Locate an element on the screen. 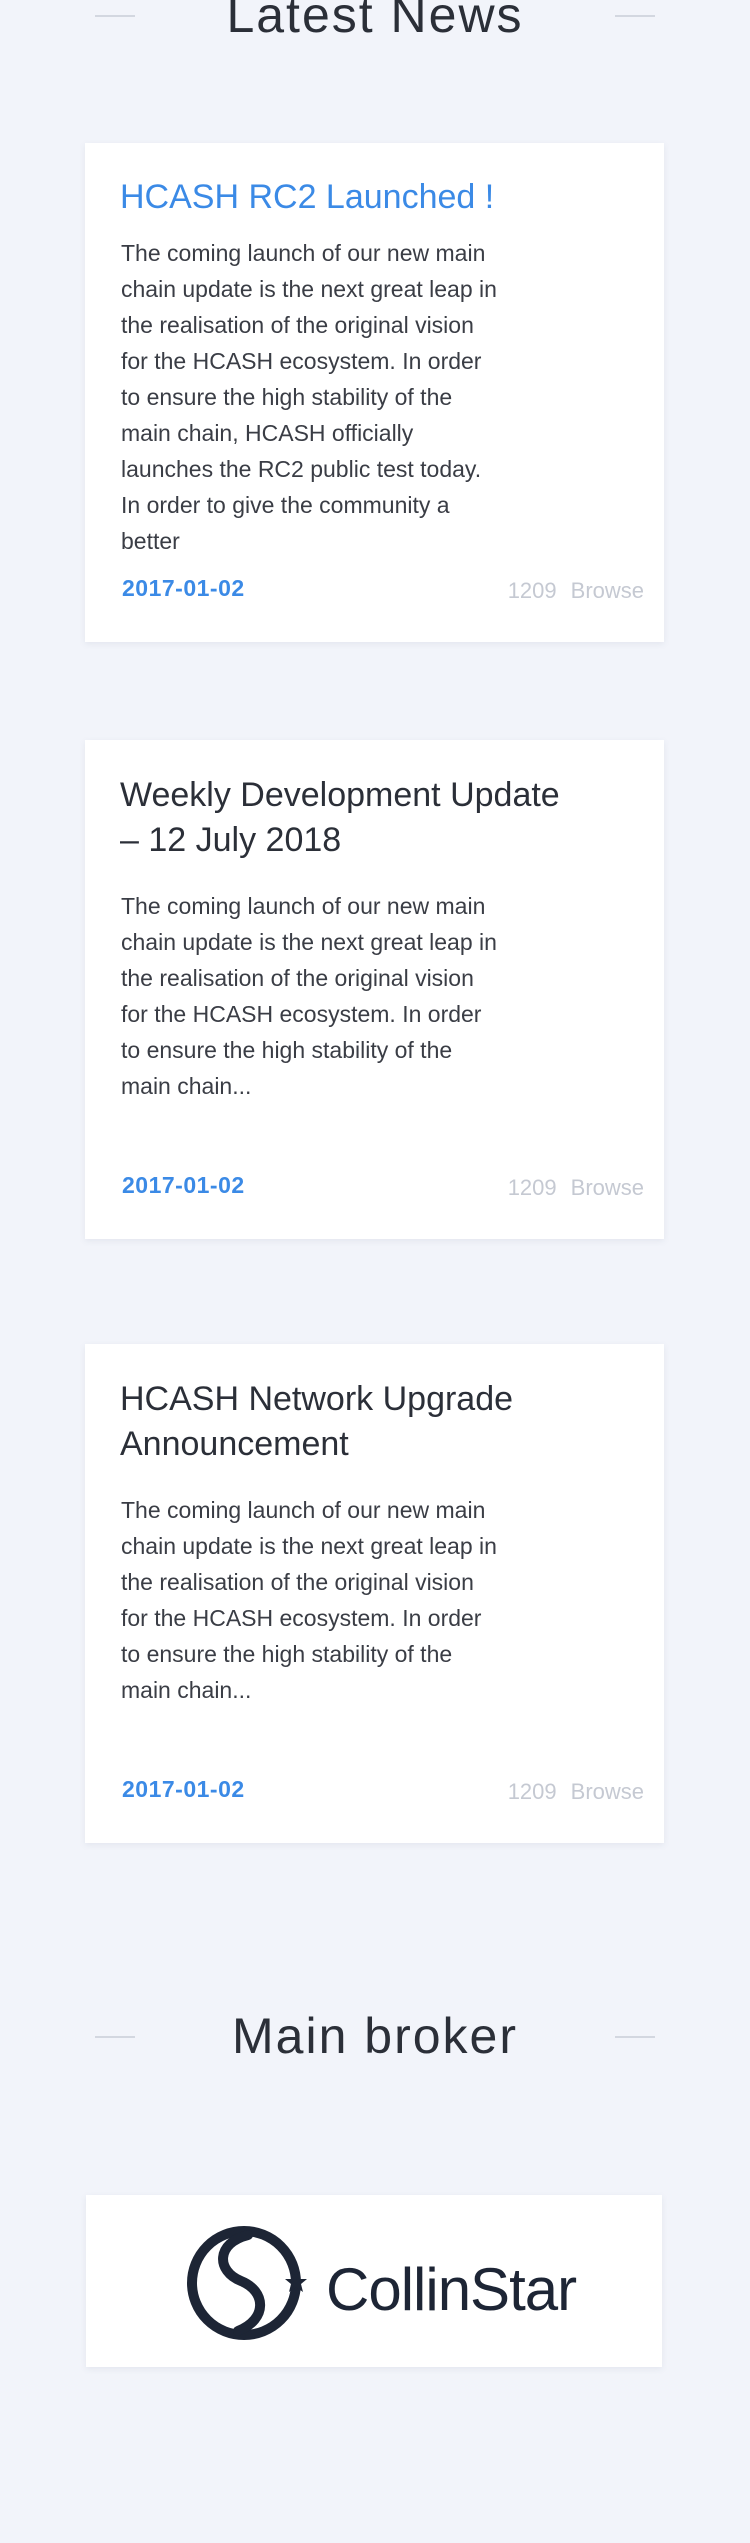 The width and height of the screenshot is (750, 2543). news-title-link: Weekly Development Update – 12 July 2018 is located at coordinates (340, 818).